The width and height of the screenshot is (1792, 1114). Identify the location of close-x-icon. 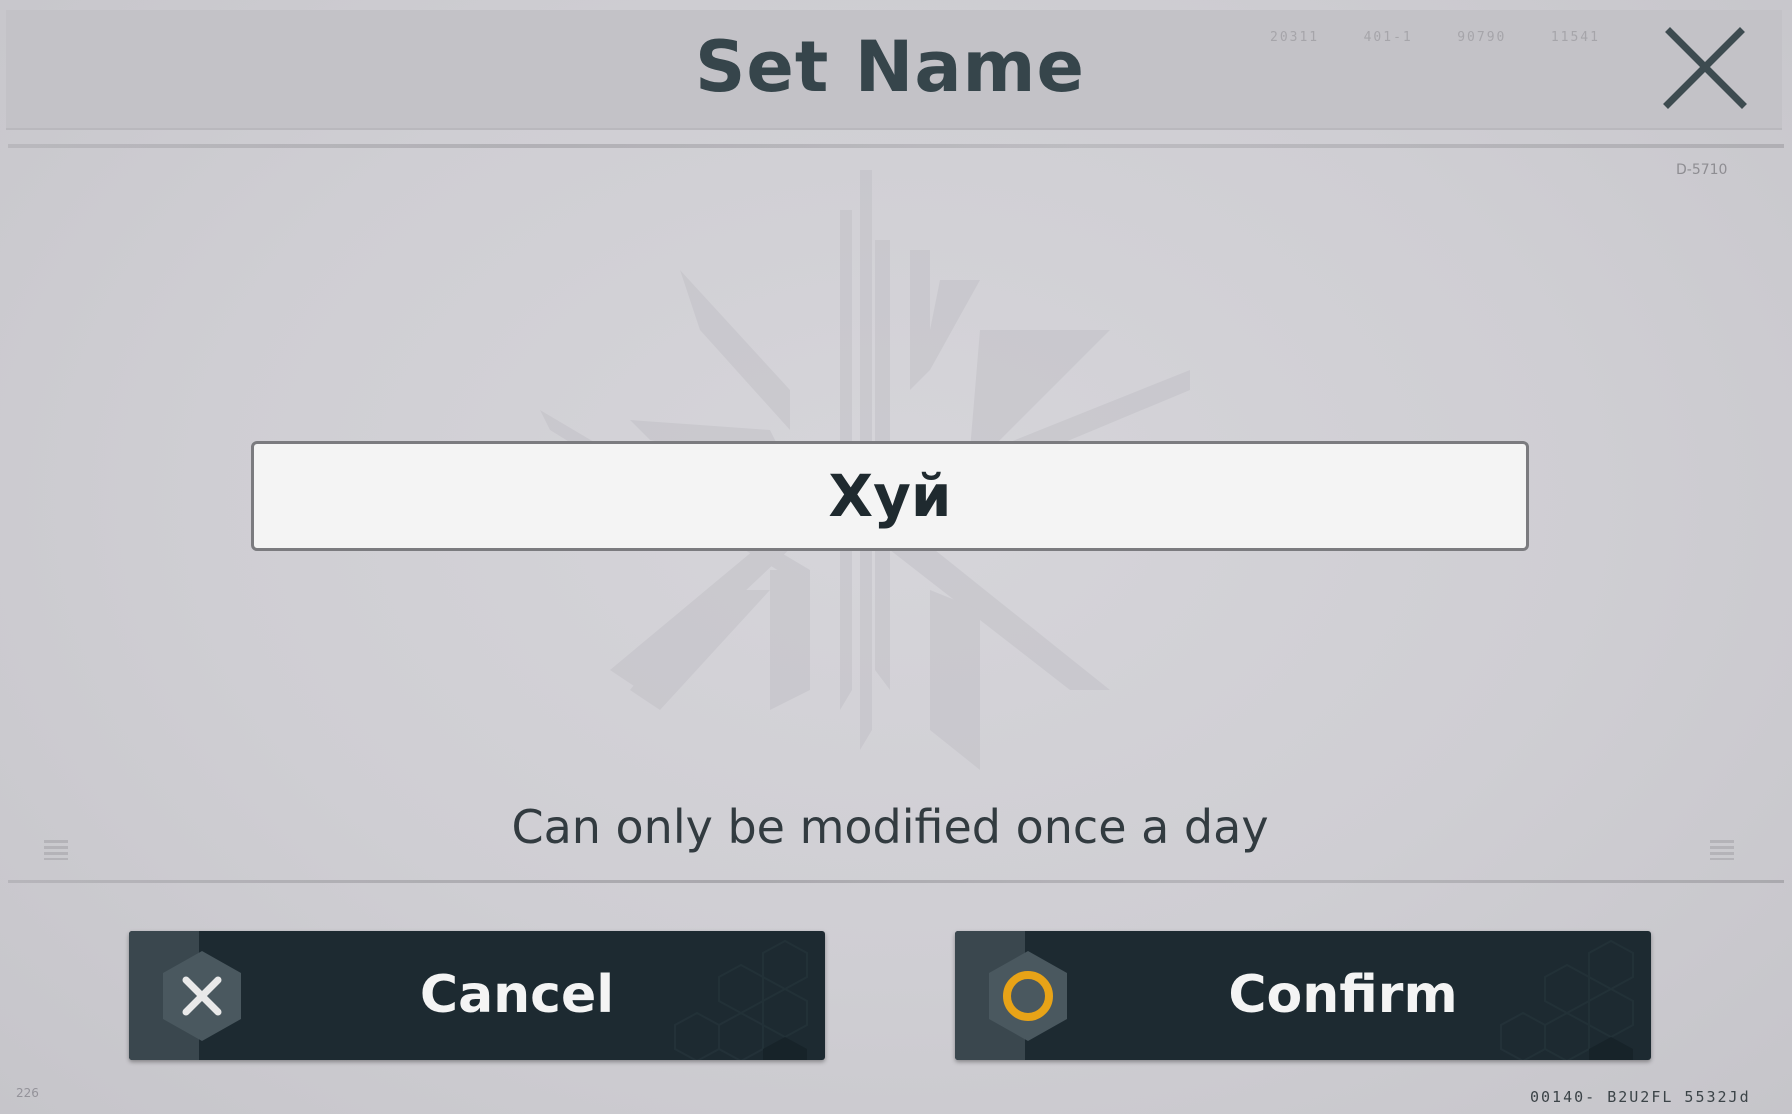
(1705, 68).